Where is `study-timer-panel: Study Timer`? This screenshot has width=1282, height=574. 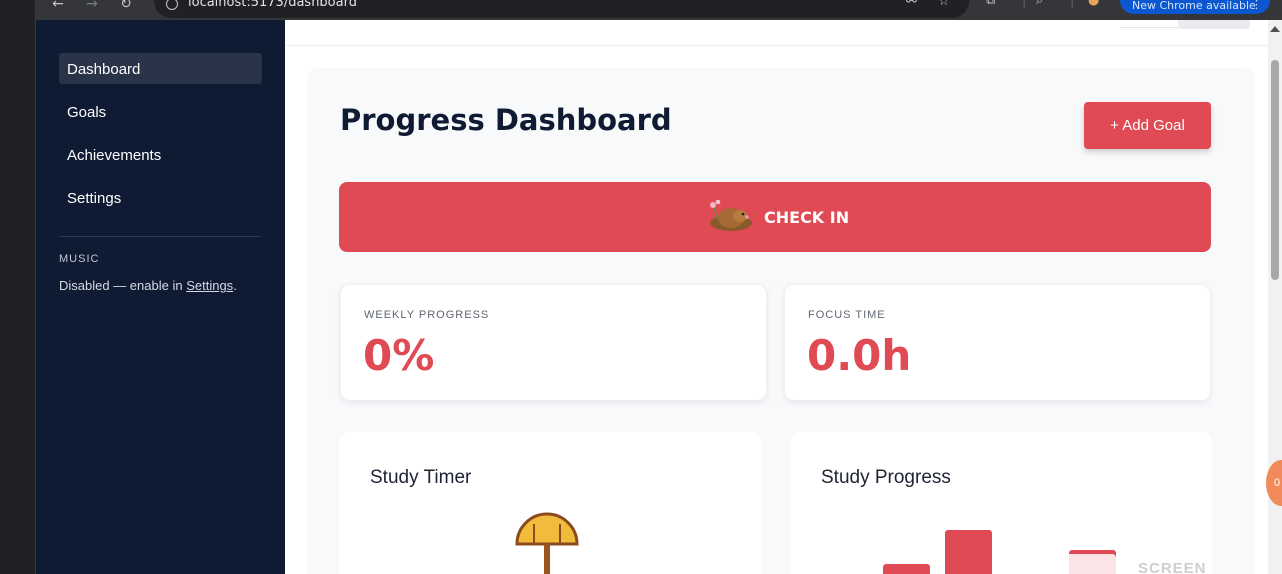 study-timer-panel: Study Timer is located at coordinates (550, 503).